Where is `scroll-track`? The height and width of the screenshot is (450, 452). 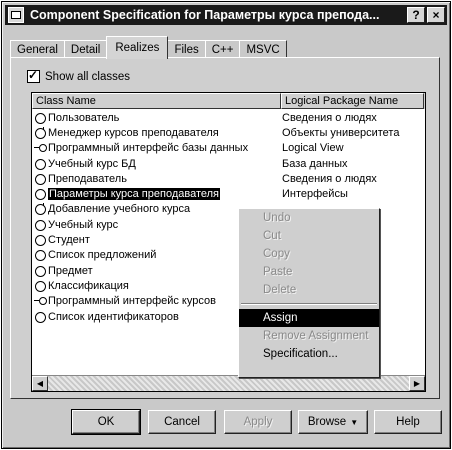 scroll-track is located at coordinates (228, 383).